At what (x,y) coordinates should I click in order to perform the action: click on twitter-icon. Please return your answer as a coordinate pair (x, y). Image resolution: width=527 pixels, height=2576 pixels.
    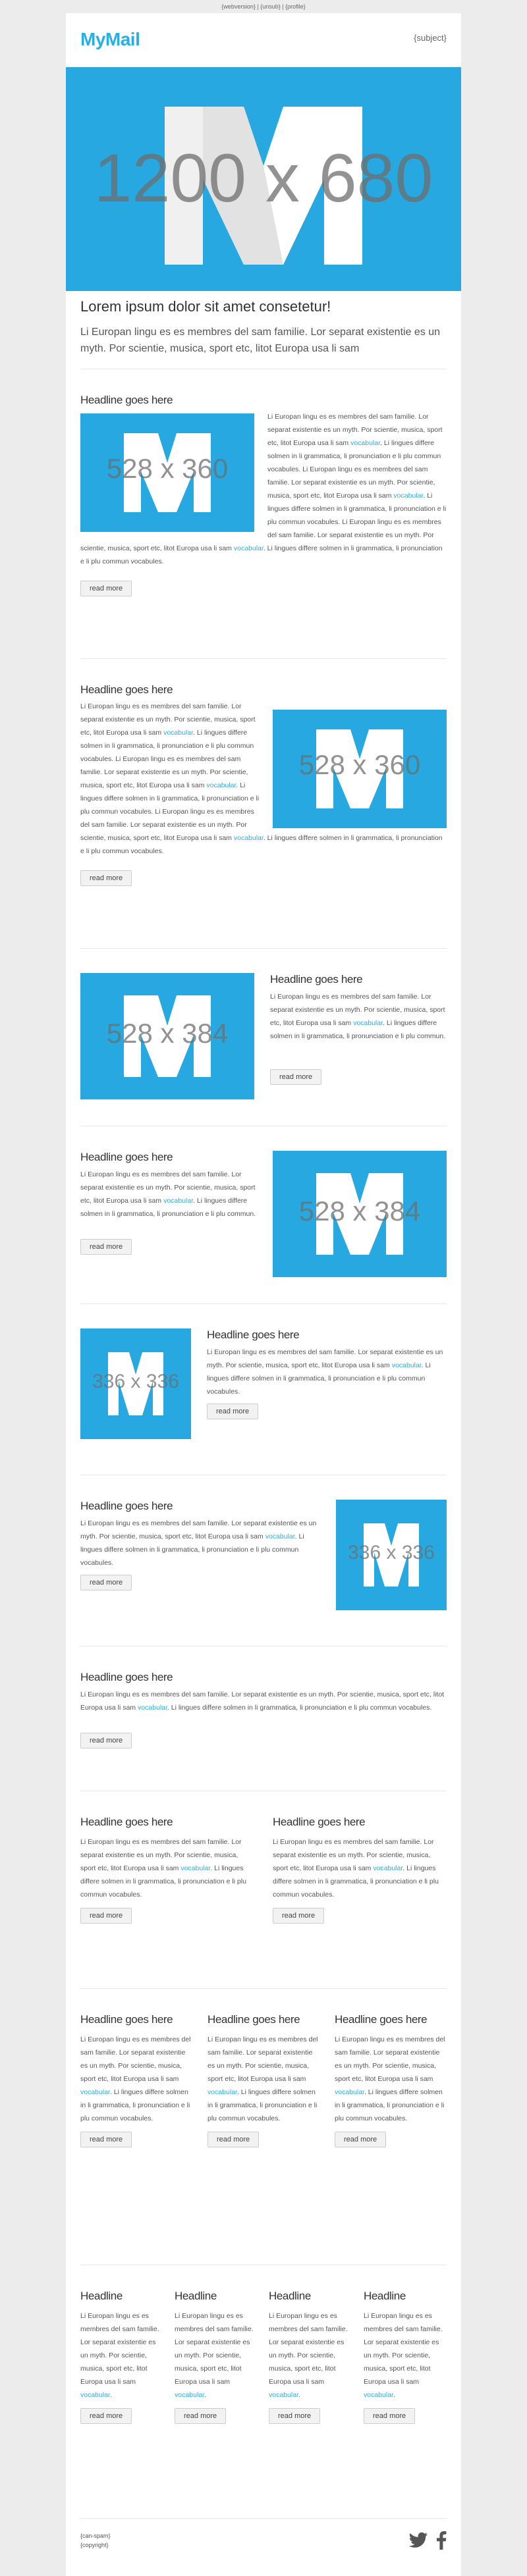
    Looking at the image, I should click on (418, 2540).